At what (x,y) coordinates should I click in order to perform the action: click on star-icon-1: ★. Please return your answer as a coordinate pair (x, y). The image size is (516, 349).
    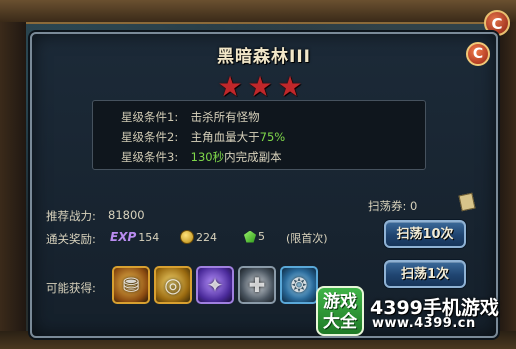
    Looking at the image, I should click on (230, 86).